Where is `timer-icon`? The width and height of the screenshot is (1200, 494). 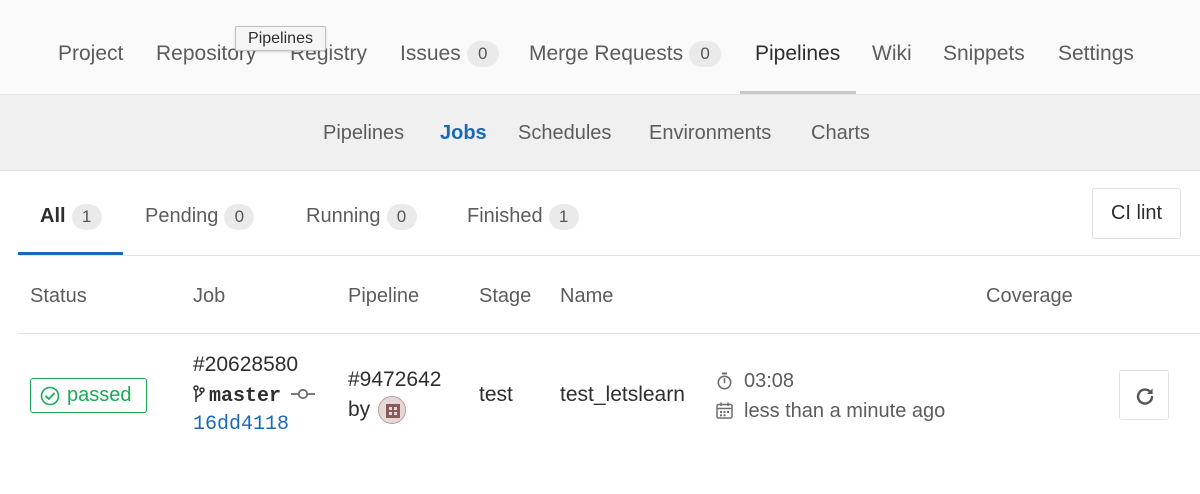 timer-icon is located at coordinates (724, 381).